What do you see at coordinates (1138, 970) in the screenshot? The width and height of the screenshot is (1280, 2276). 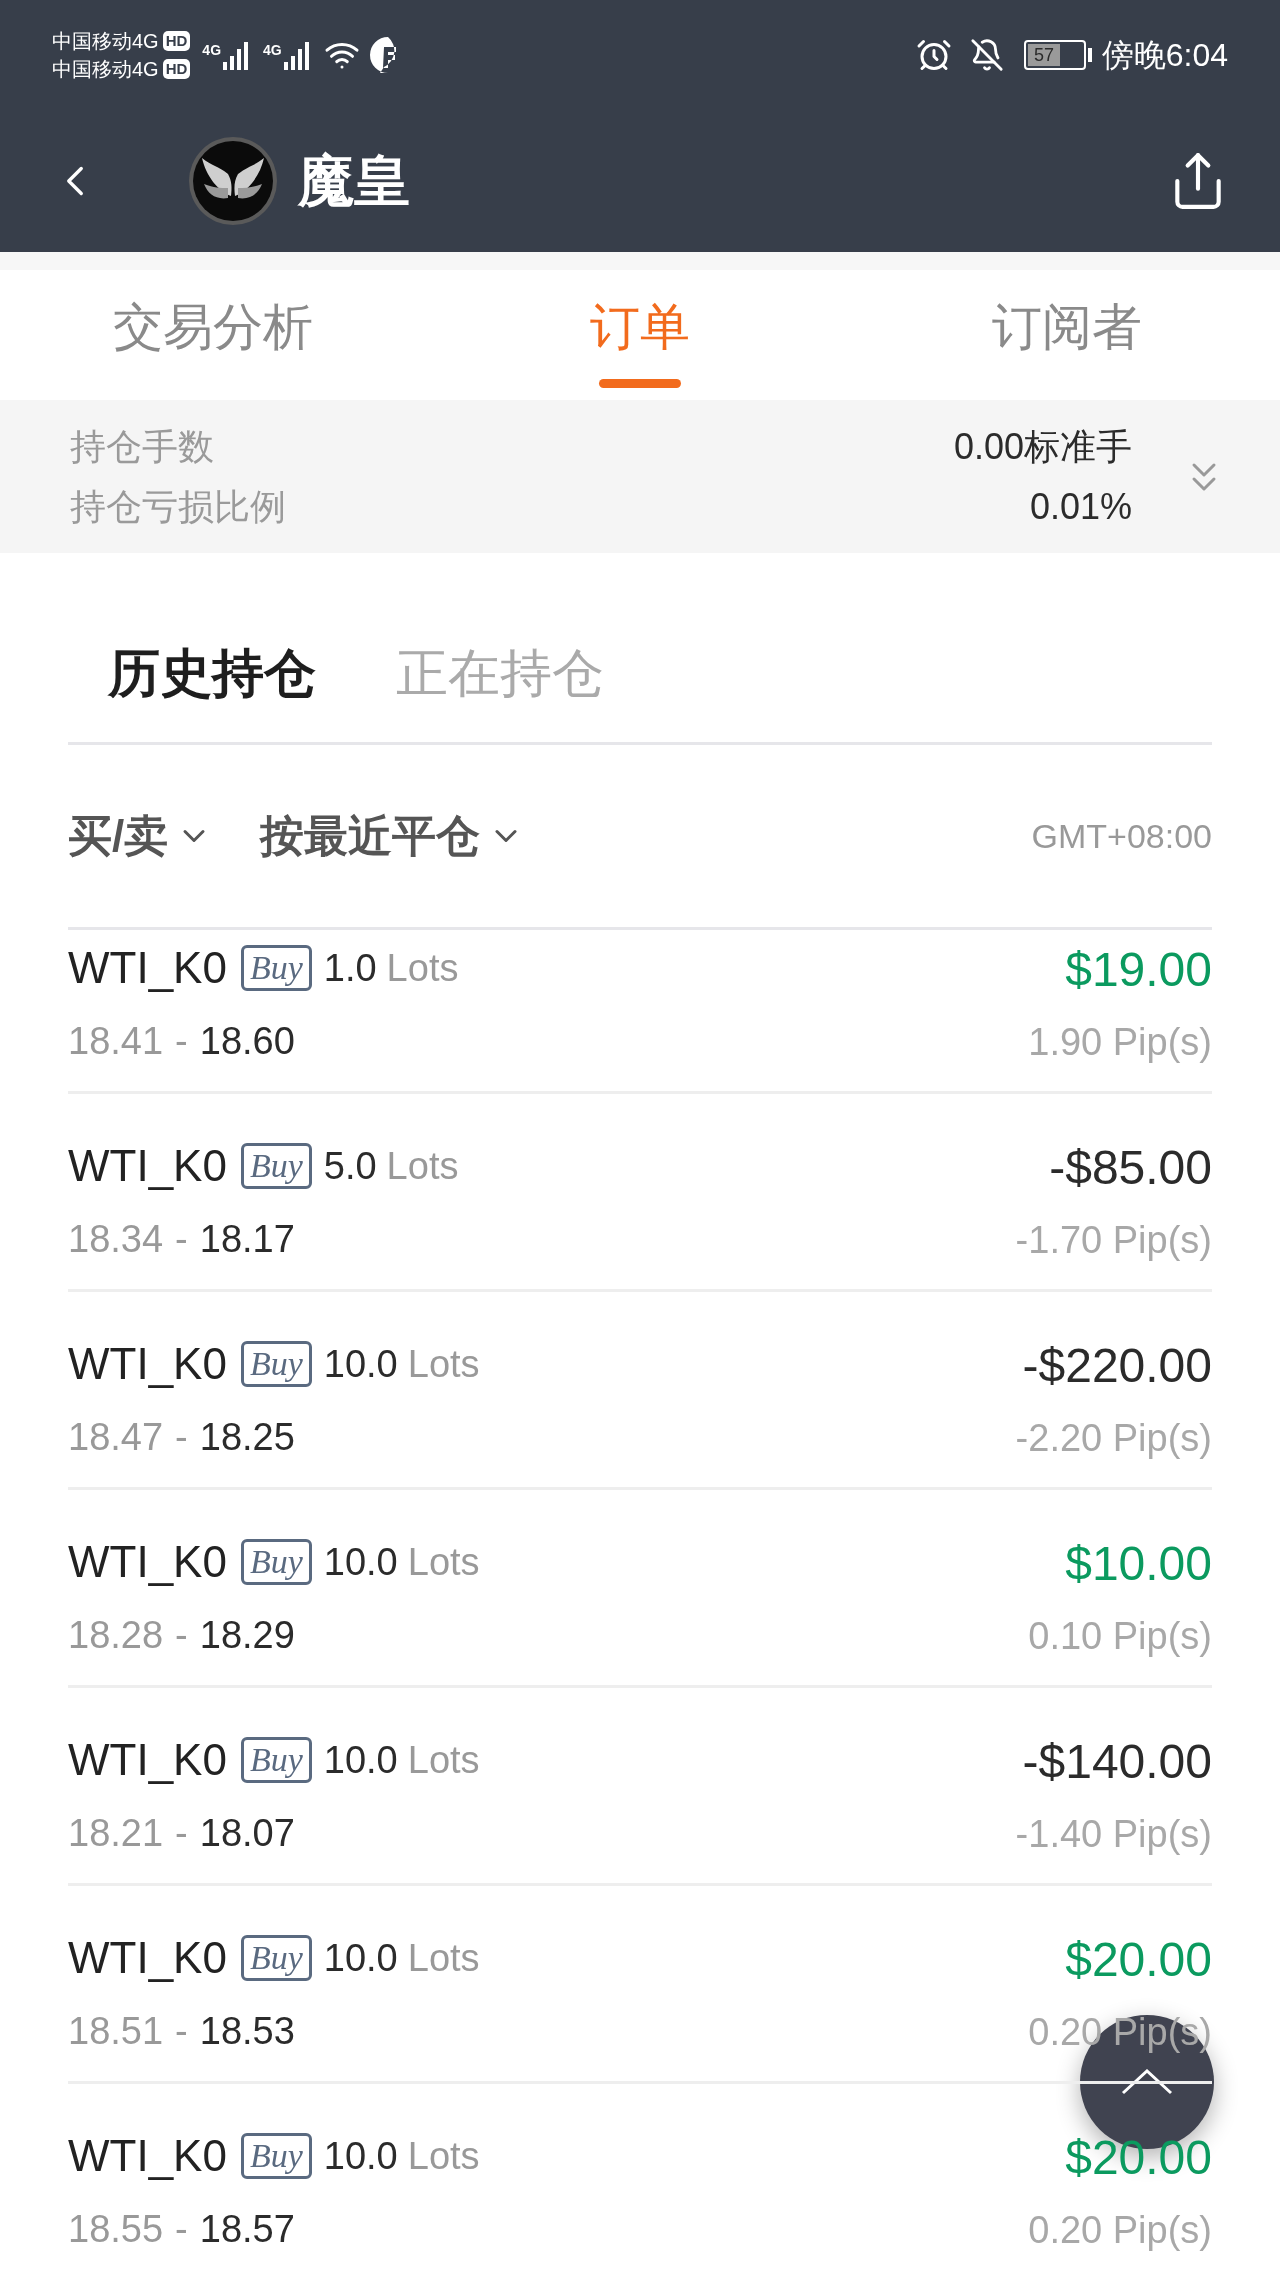 I see `profit-amount: $19.00` at bounding box center [1138, 970].